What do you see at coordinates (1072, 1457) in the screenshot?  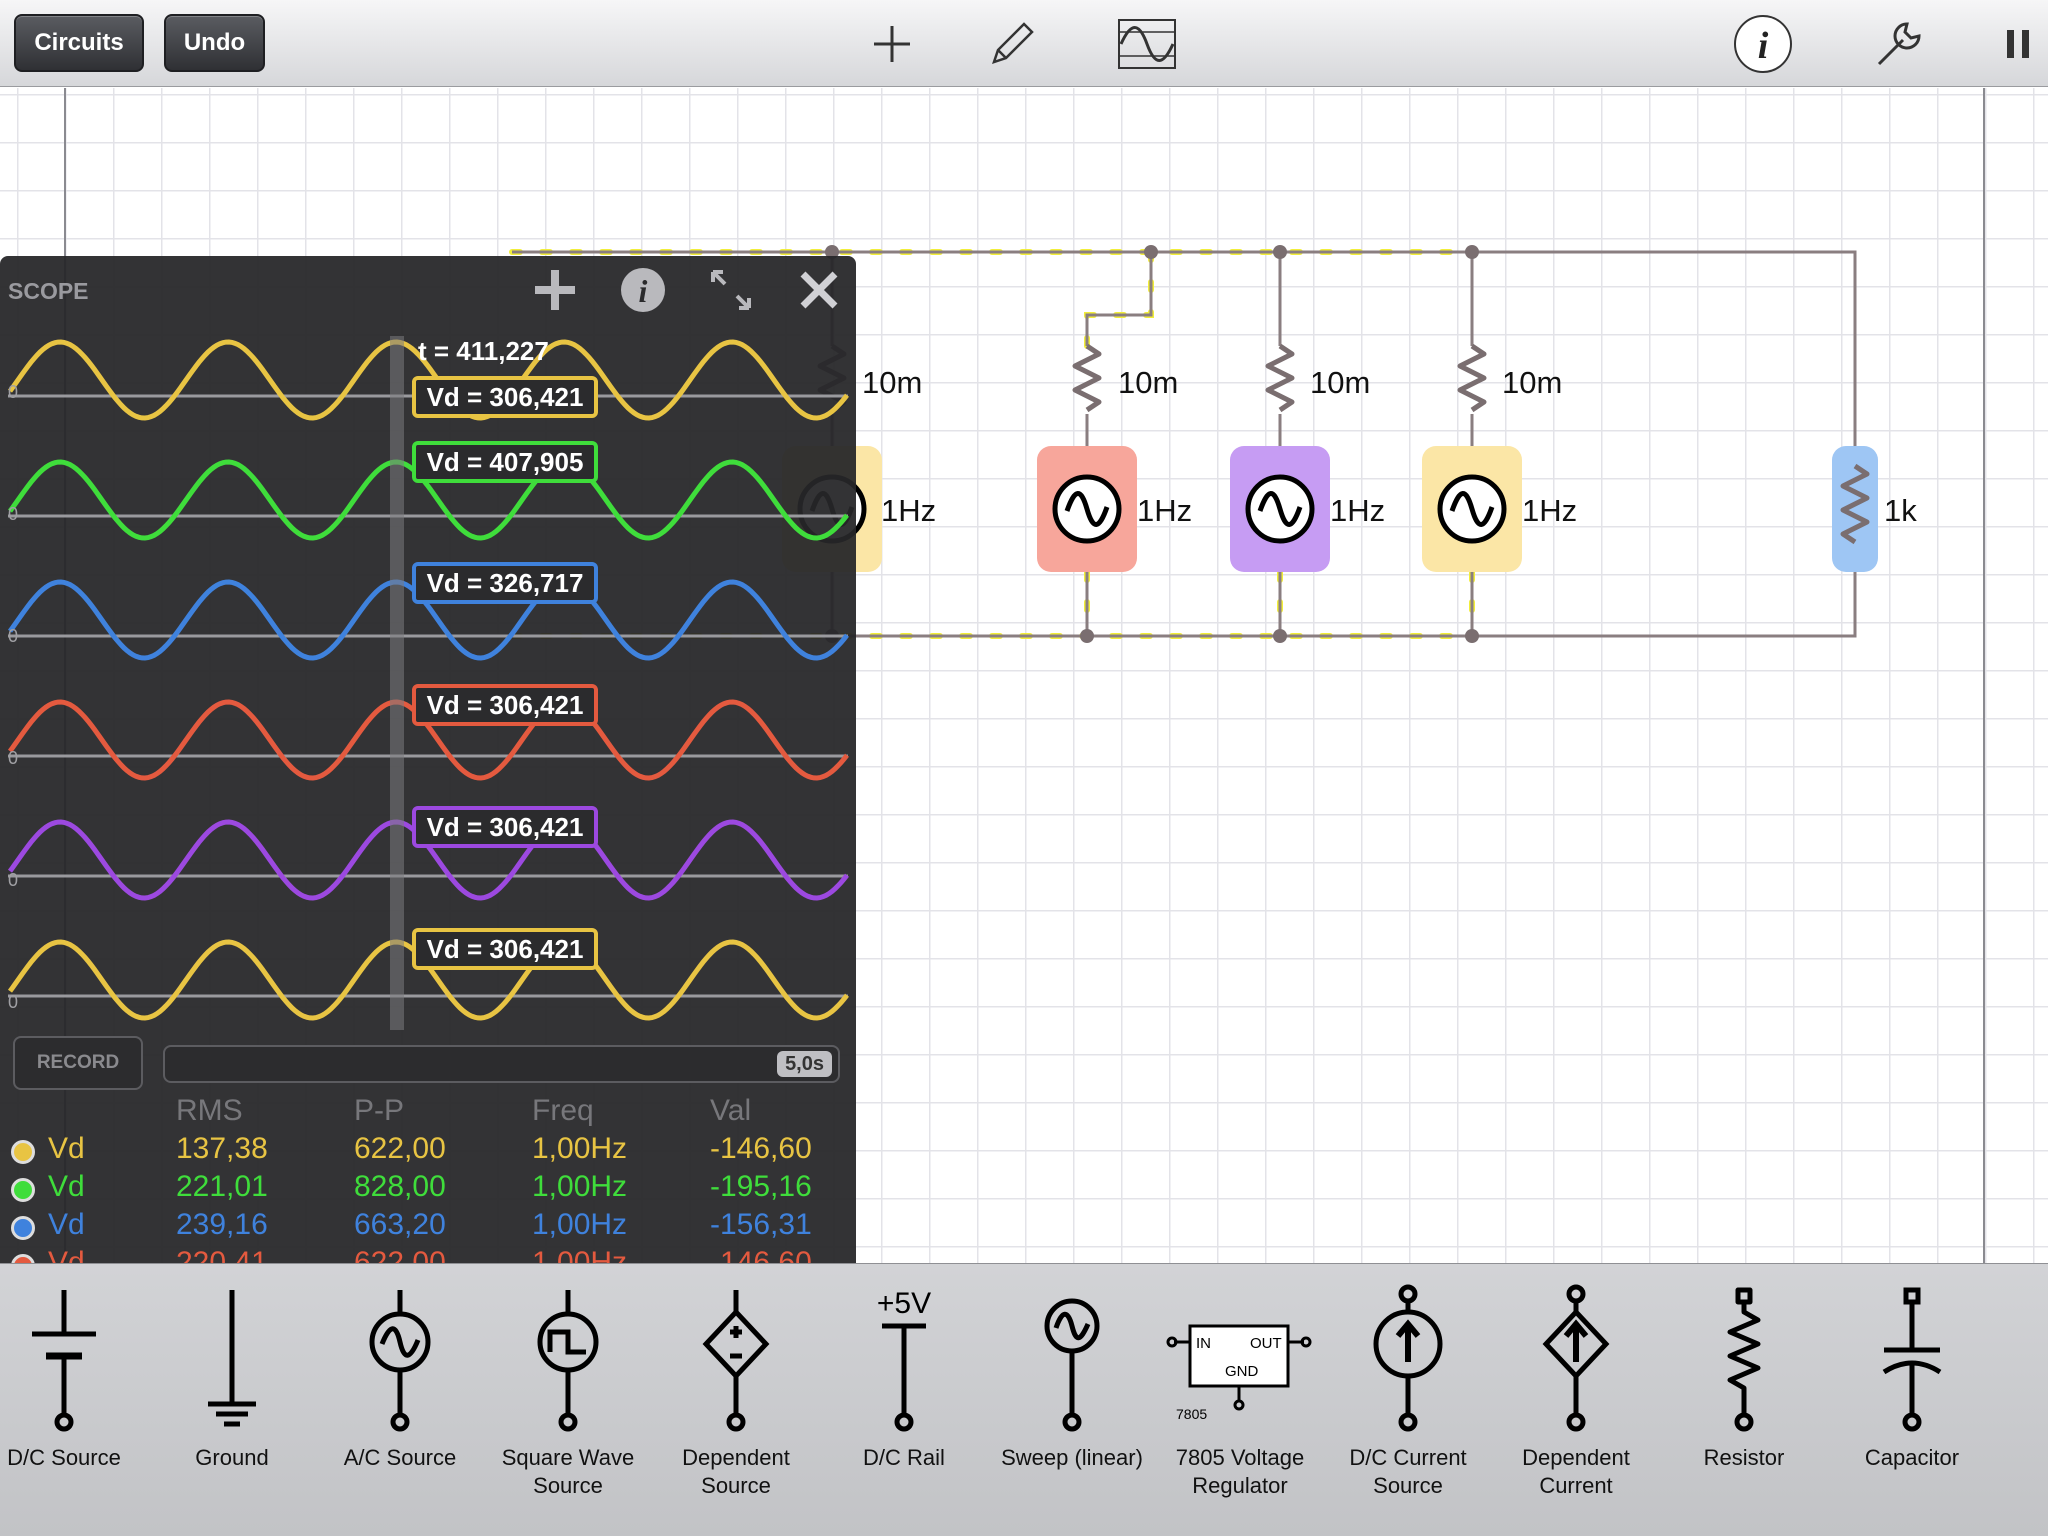 I see `palette-label: Sweep (linear)` at bounding box center [1072, 1457].